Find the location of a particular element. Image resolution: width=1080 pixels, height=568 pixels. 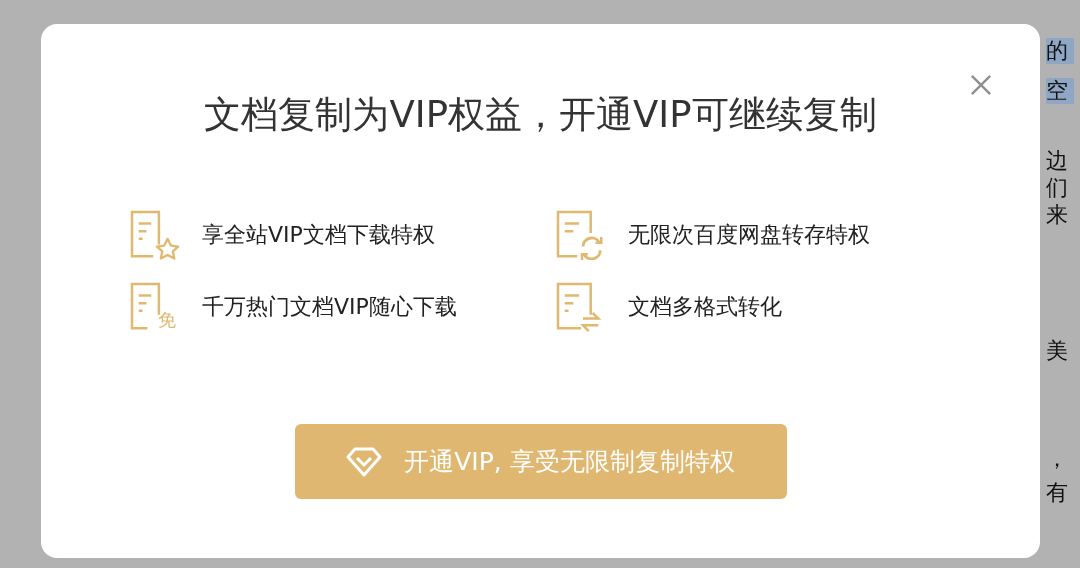

dialog-title: 文档复制为VIP权益，开通VIP可继续复制 is located at coordinates (540, 115).